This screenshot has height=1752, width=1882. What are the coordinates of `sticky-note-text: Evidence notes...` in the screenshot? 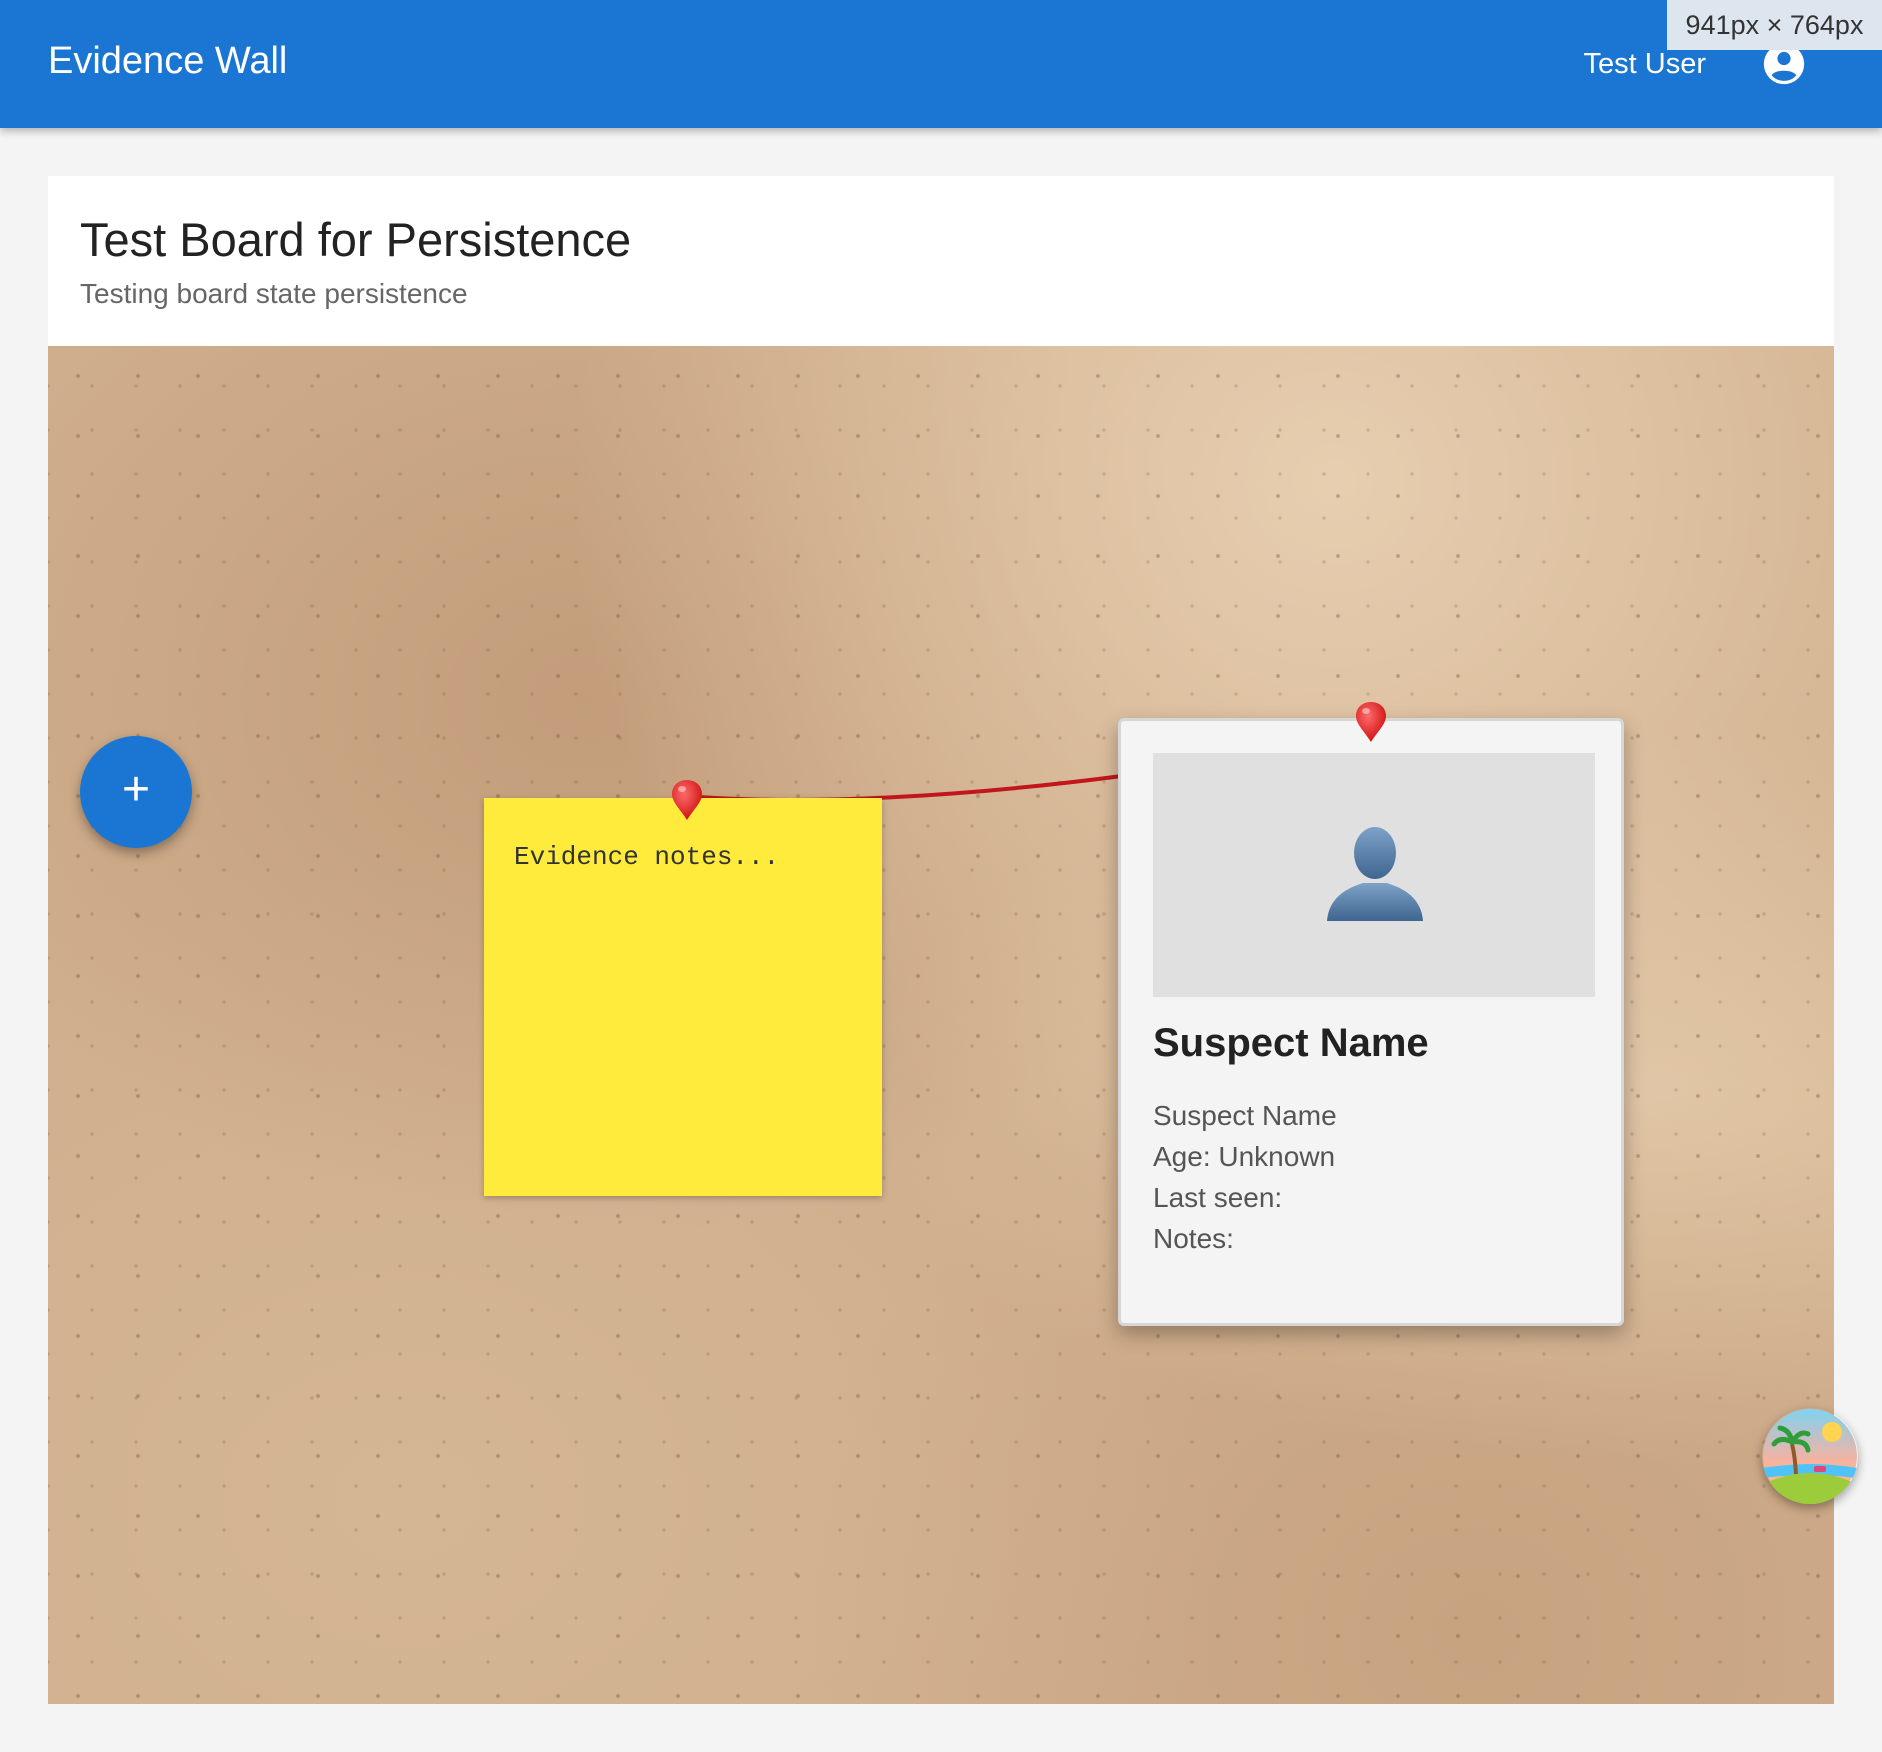 It's located at (646, 857).